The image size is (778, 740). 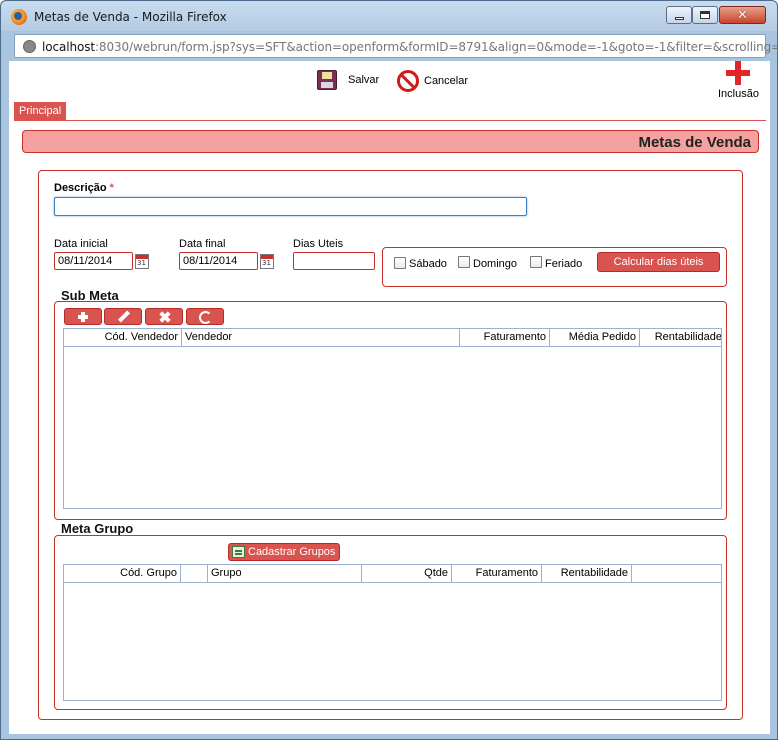 What do you see at coordinates (390, 120) in the screenshot?
I see `tab-divider` at bounding box center [390, 120].